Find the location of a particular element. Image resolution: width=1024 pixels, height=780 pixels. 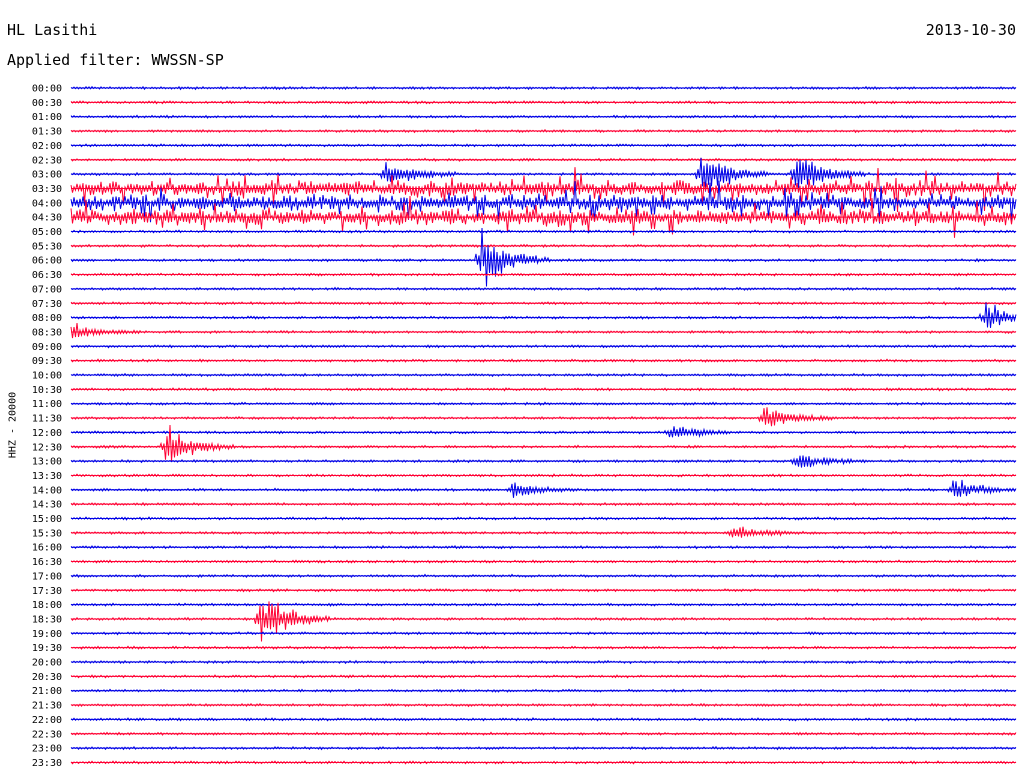

time-tick-label: 15:00 is located at coordinates (47, 519).